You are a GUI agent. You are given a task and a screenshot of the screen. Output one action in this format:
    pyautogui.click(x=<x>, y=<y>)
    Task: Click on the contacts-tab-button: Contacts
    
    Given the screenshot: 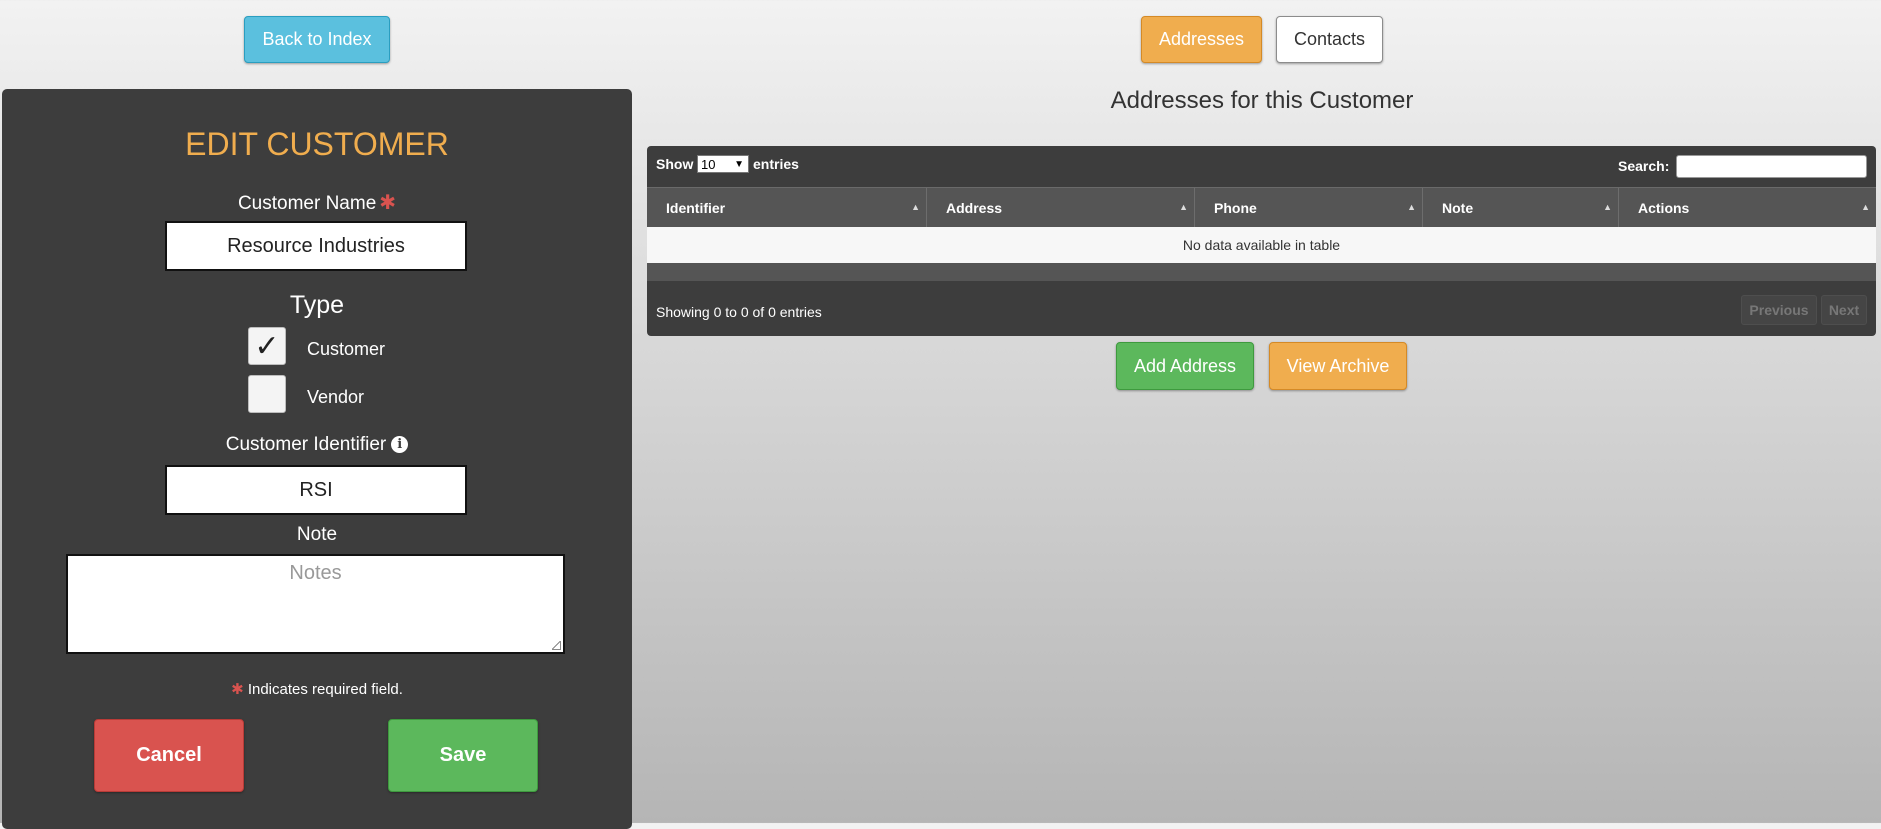 What is the action you would take?
    pyautogui.click(x=1329, y=39)
    